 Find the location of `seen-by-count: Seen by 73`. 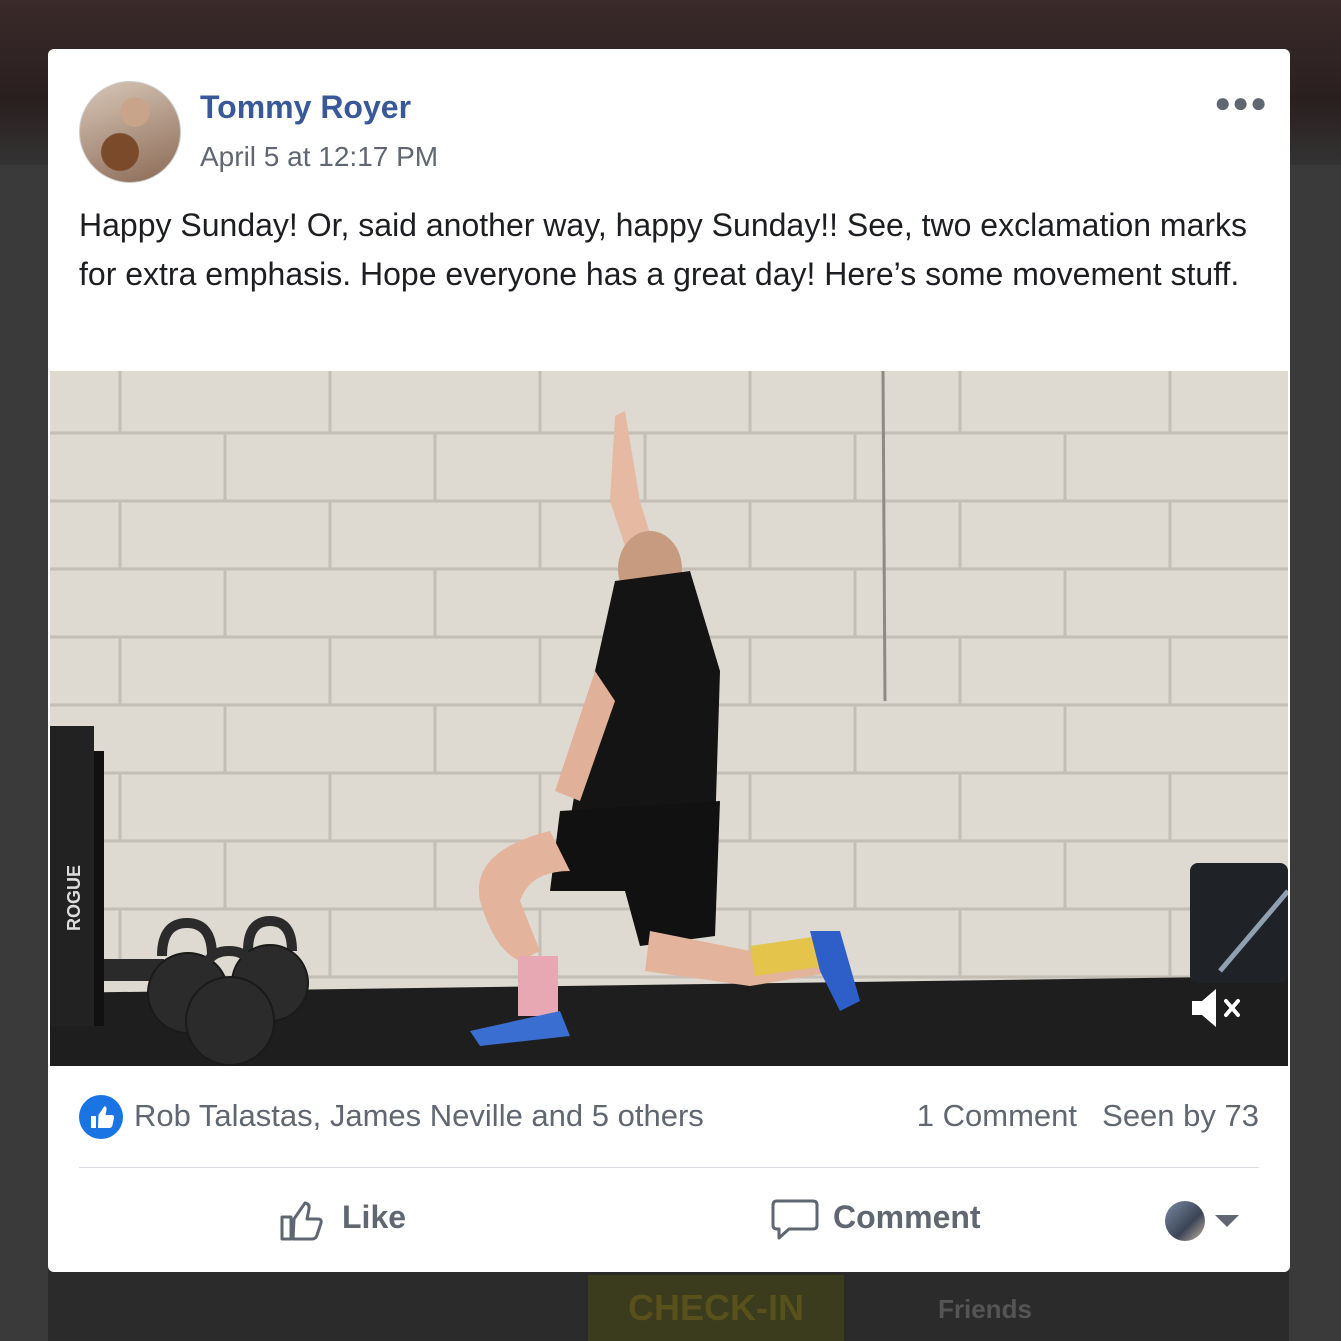

seen-by-count: Seen by 73 is located at coordinates (1180, 1116).